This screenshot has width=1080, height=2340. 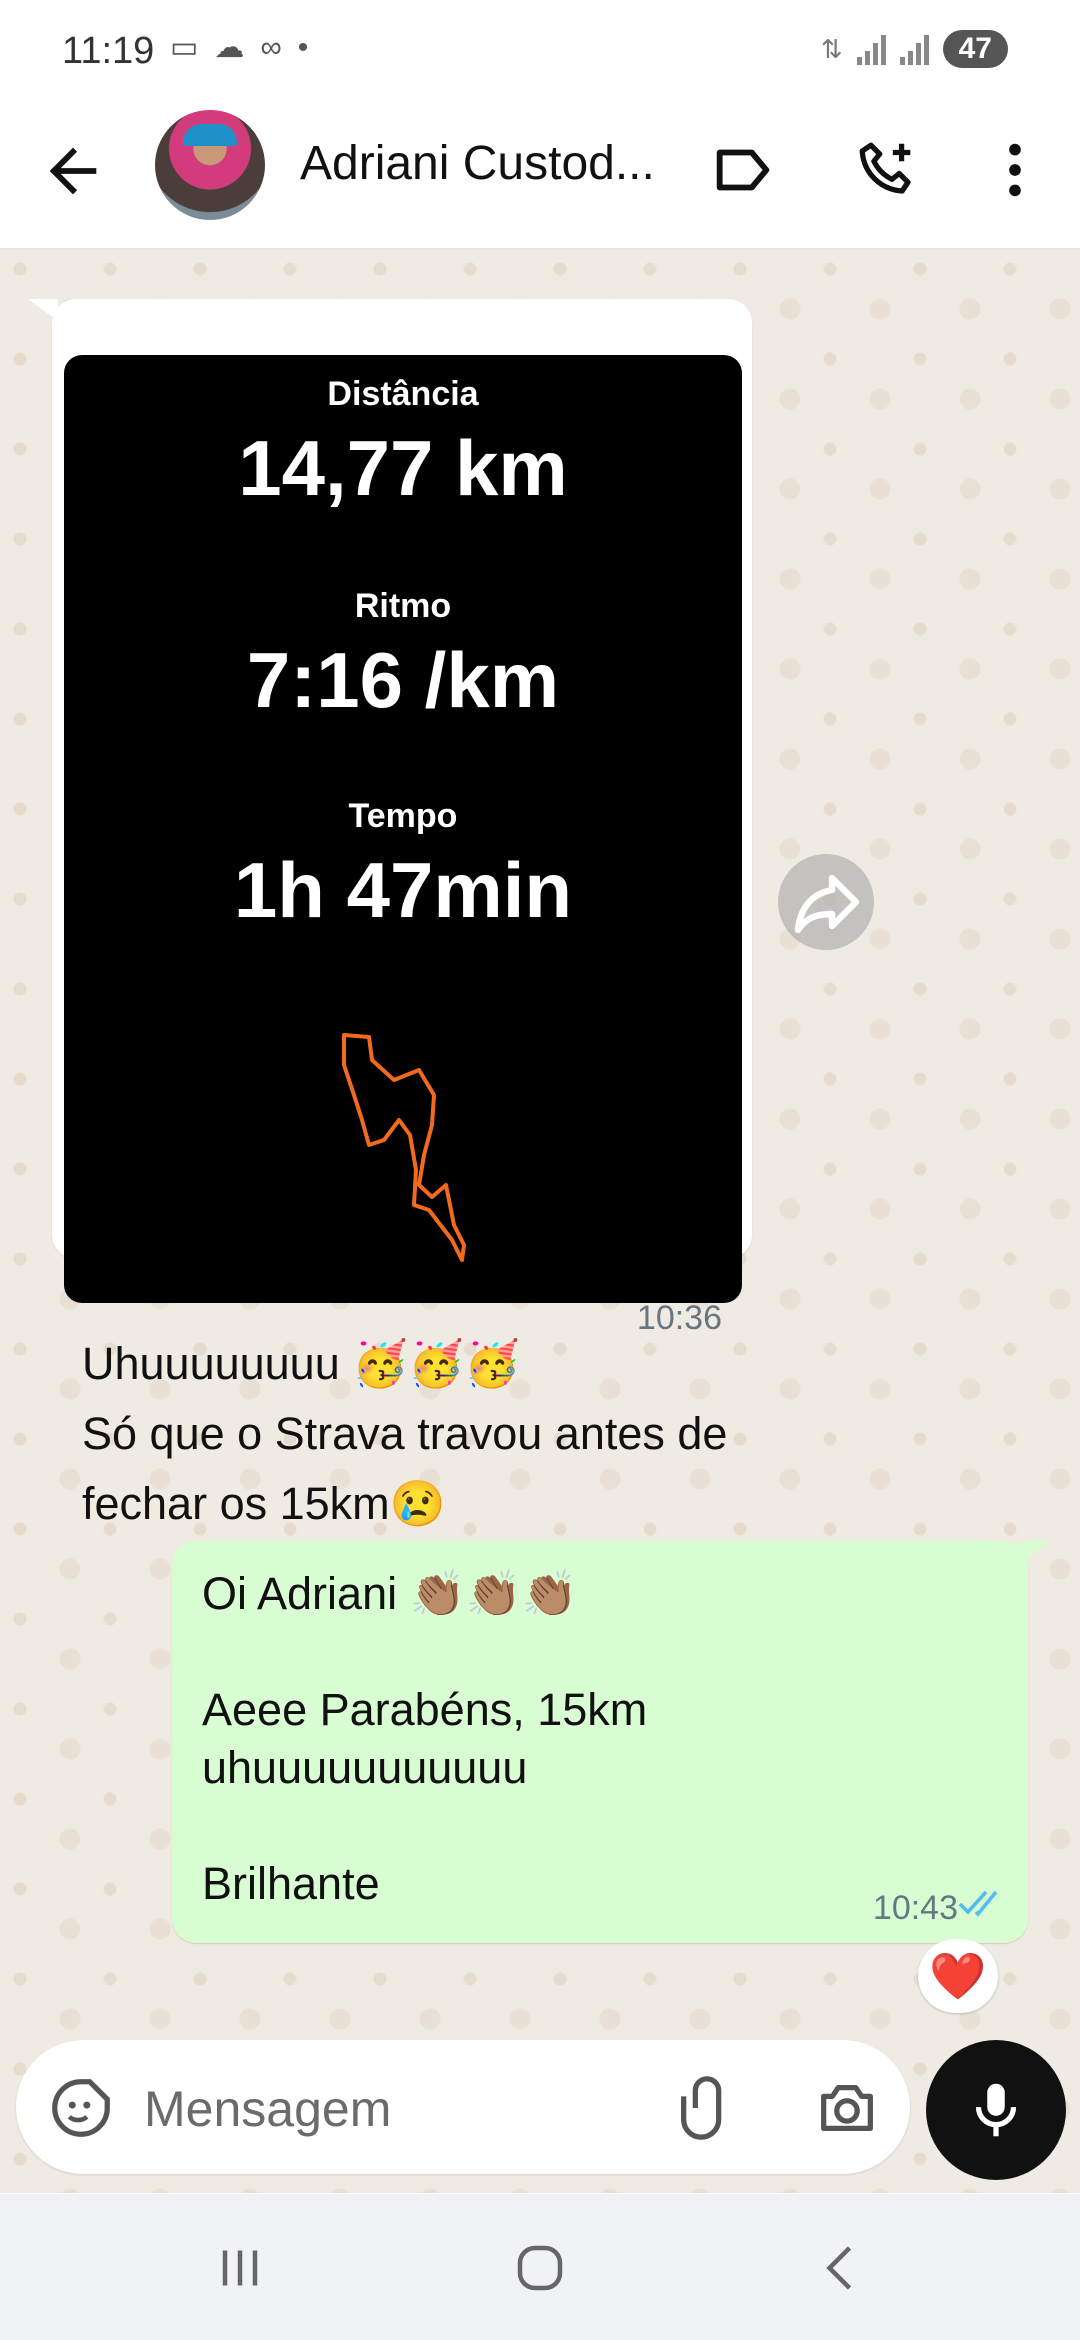 I want to click on heart-reaction: ❤️, so click(x=958, y=1976).